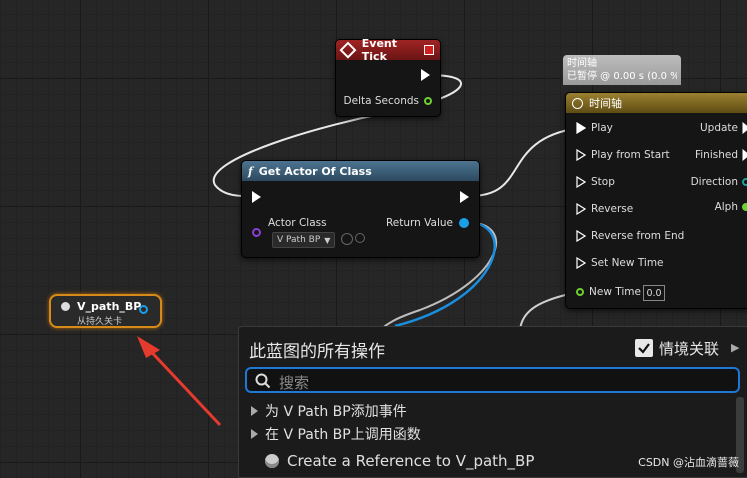  What do you see at coordinates (315, 171) in the screenshot?
I see `get-actor-title: Get Actor Of Class` at bounding box center [315, 171].